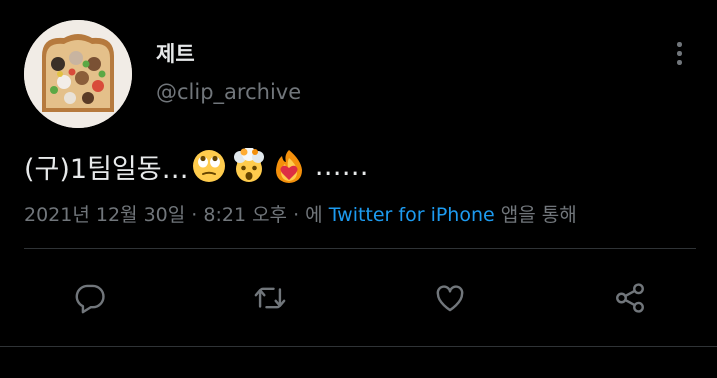 This screenshot has height=378, width=717. I want to click on tweet-time: 8:21 오후, so click(245, 215).